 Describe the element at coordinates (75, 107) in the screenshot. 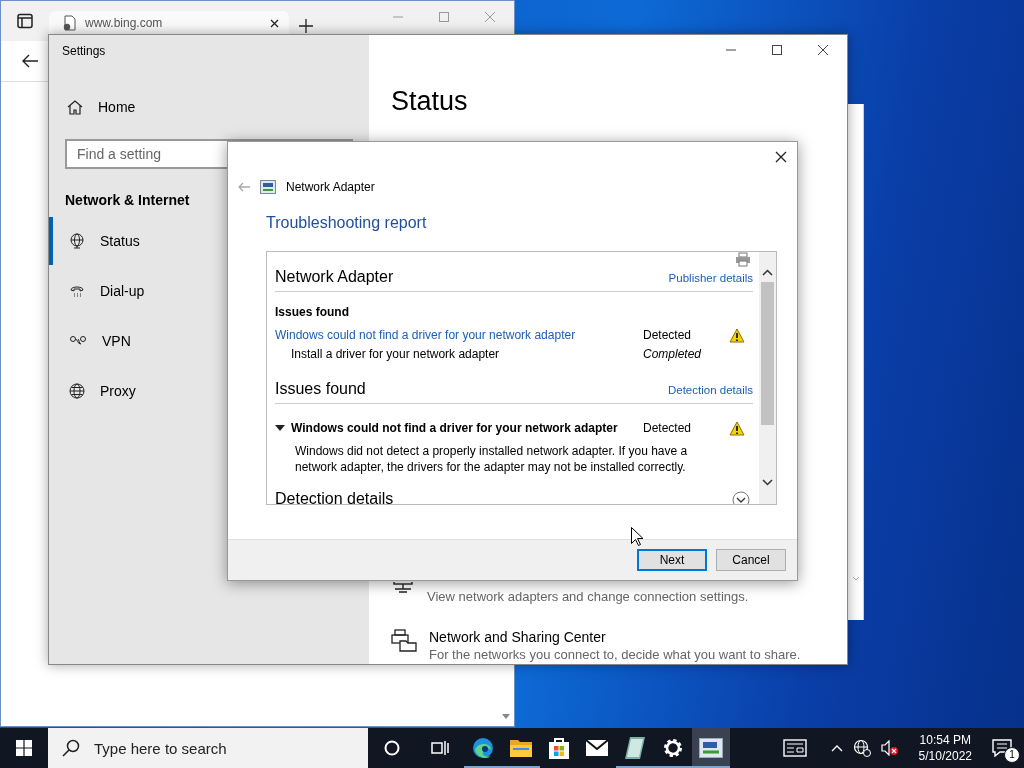

I see `home-icon` at that location.